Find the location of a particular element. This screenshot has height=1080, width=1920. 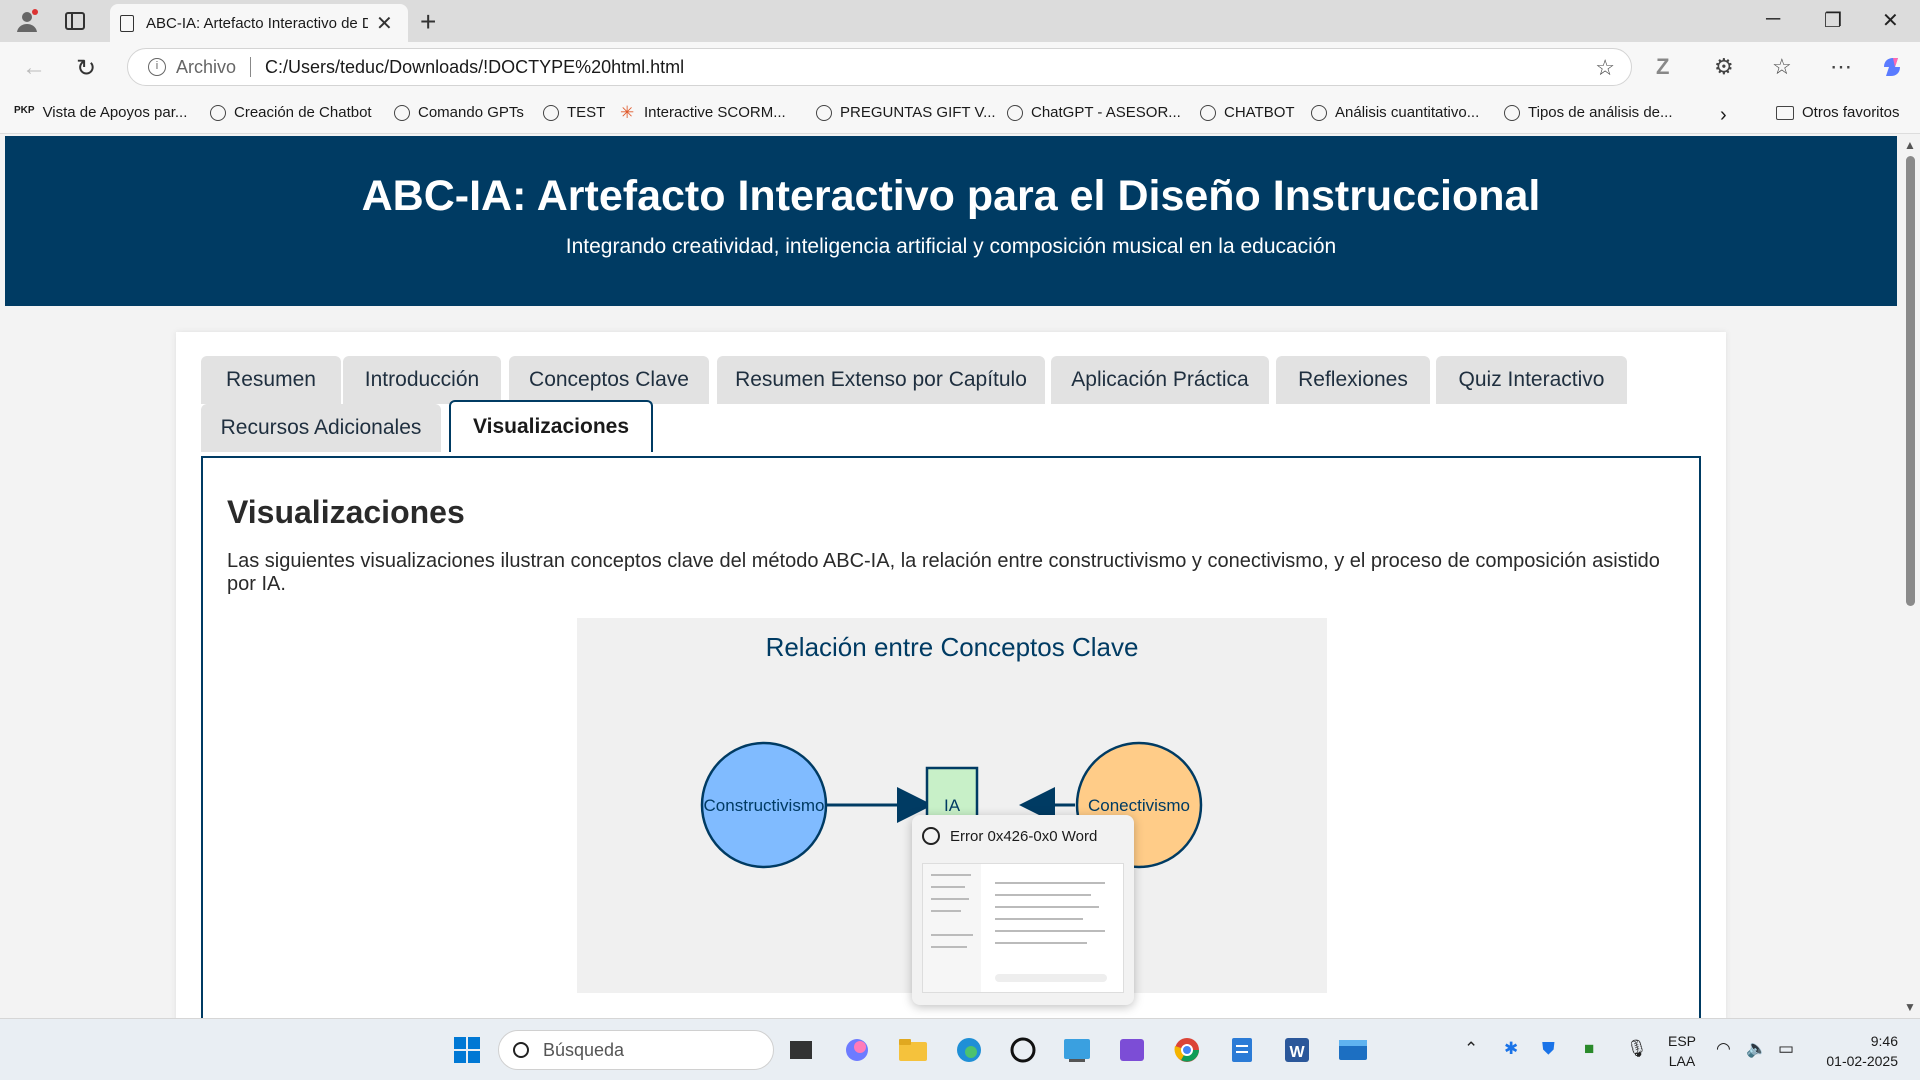

search-icon is located at coordinates (521, 1050).